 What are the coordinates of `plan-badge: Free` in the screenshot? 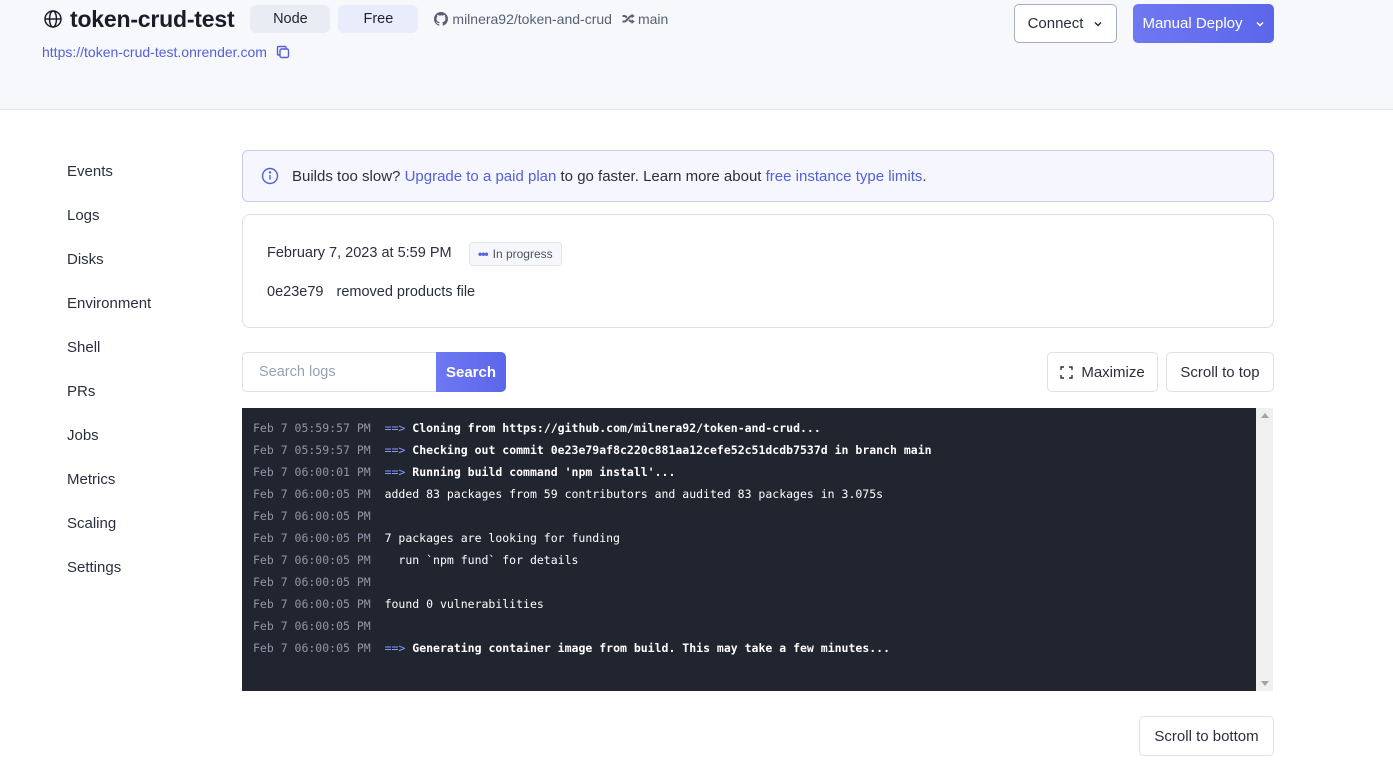 It's located at (378, 19).